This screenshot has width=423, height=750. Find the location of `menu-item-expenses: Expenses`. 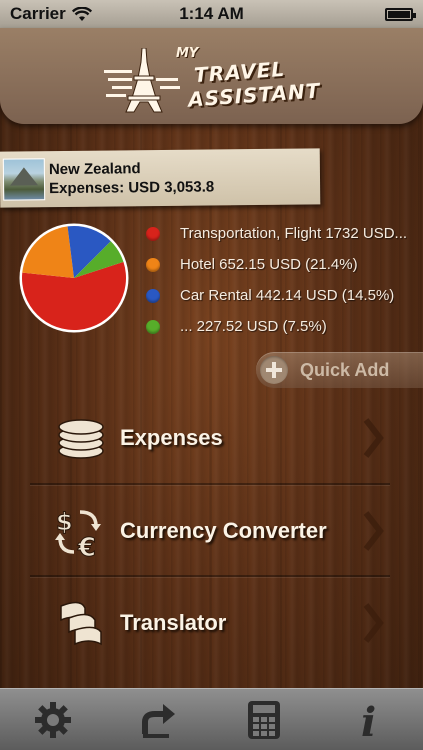

menu-item-expenses: Expenses is located at coordinates (210, 438).